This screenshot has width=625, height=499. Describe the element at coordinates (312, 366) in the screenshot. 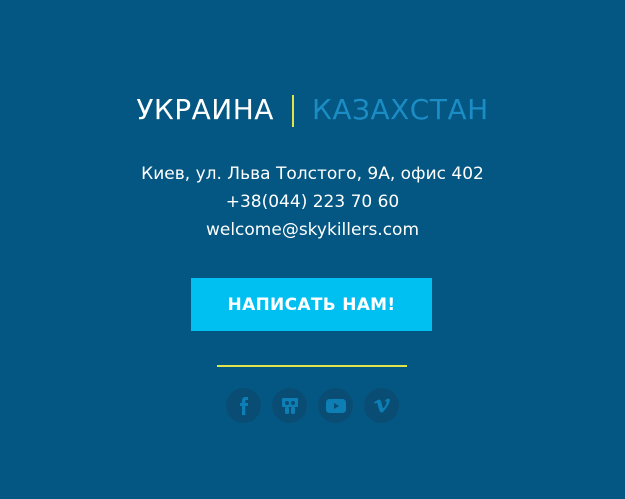

I see `section-divider` at that location.